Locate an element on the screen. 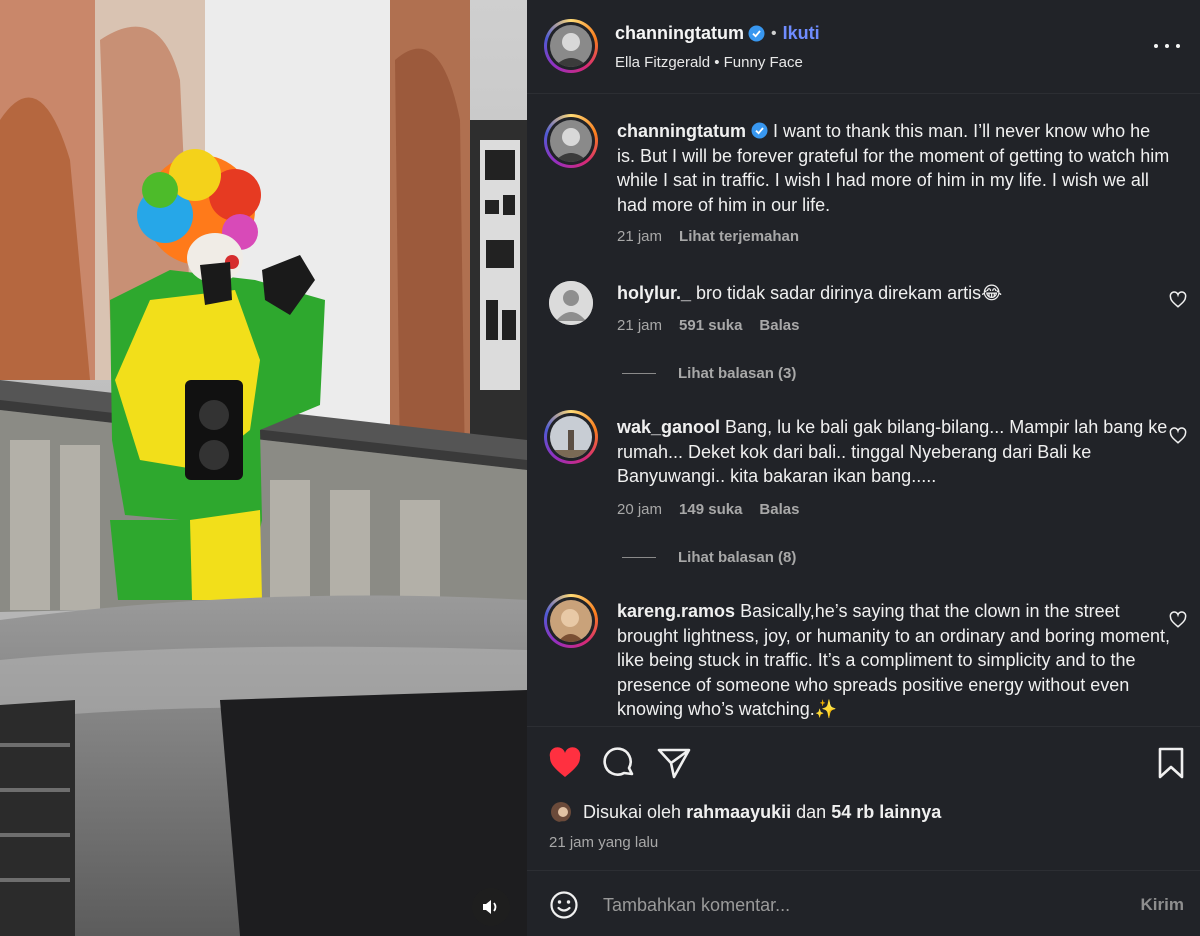 The height and width of the screenshot is (936, 1200). post-actions is located at coordinates (863, 761).